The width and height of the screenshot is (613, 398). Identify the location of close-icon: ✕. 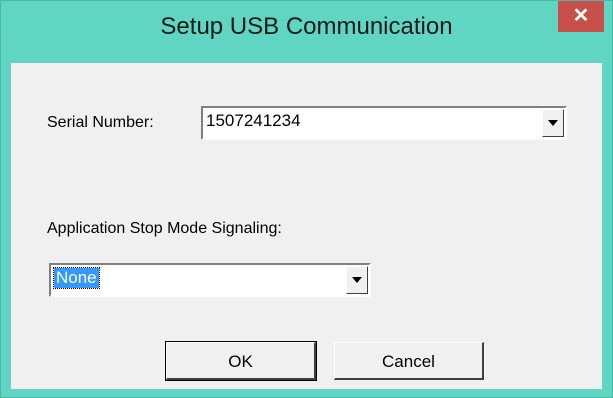
(581, 16).